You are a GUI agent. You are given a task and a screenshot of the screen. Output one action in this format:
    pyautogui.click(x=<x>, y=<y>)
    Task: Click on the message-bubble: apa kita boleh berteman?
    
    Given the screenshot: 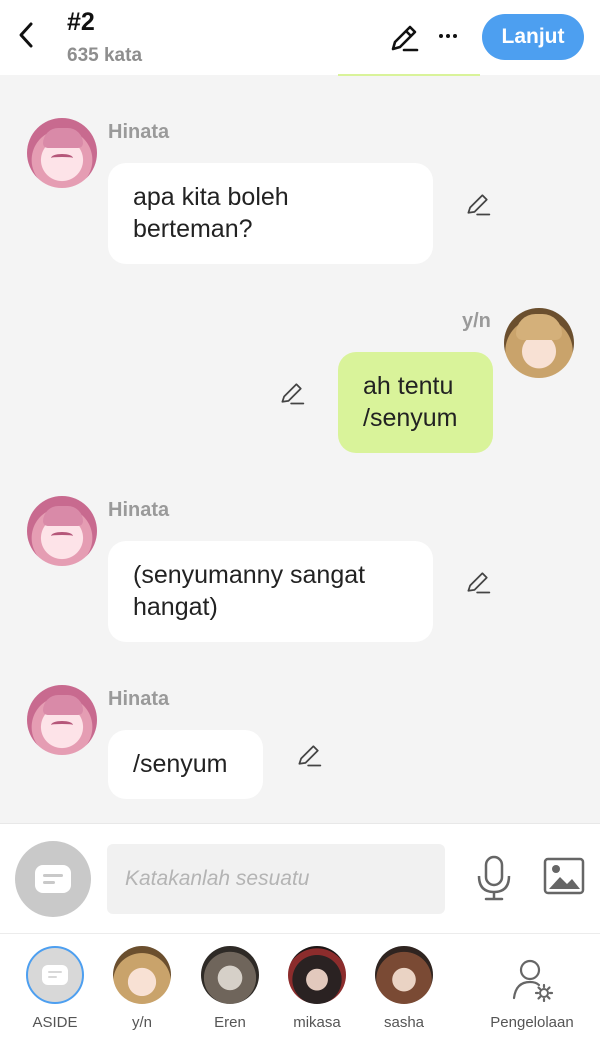 What is the action you would take?
    pyautogui.click(x=270, y=213)
    